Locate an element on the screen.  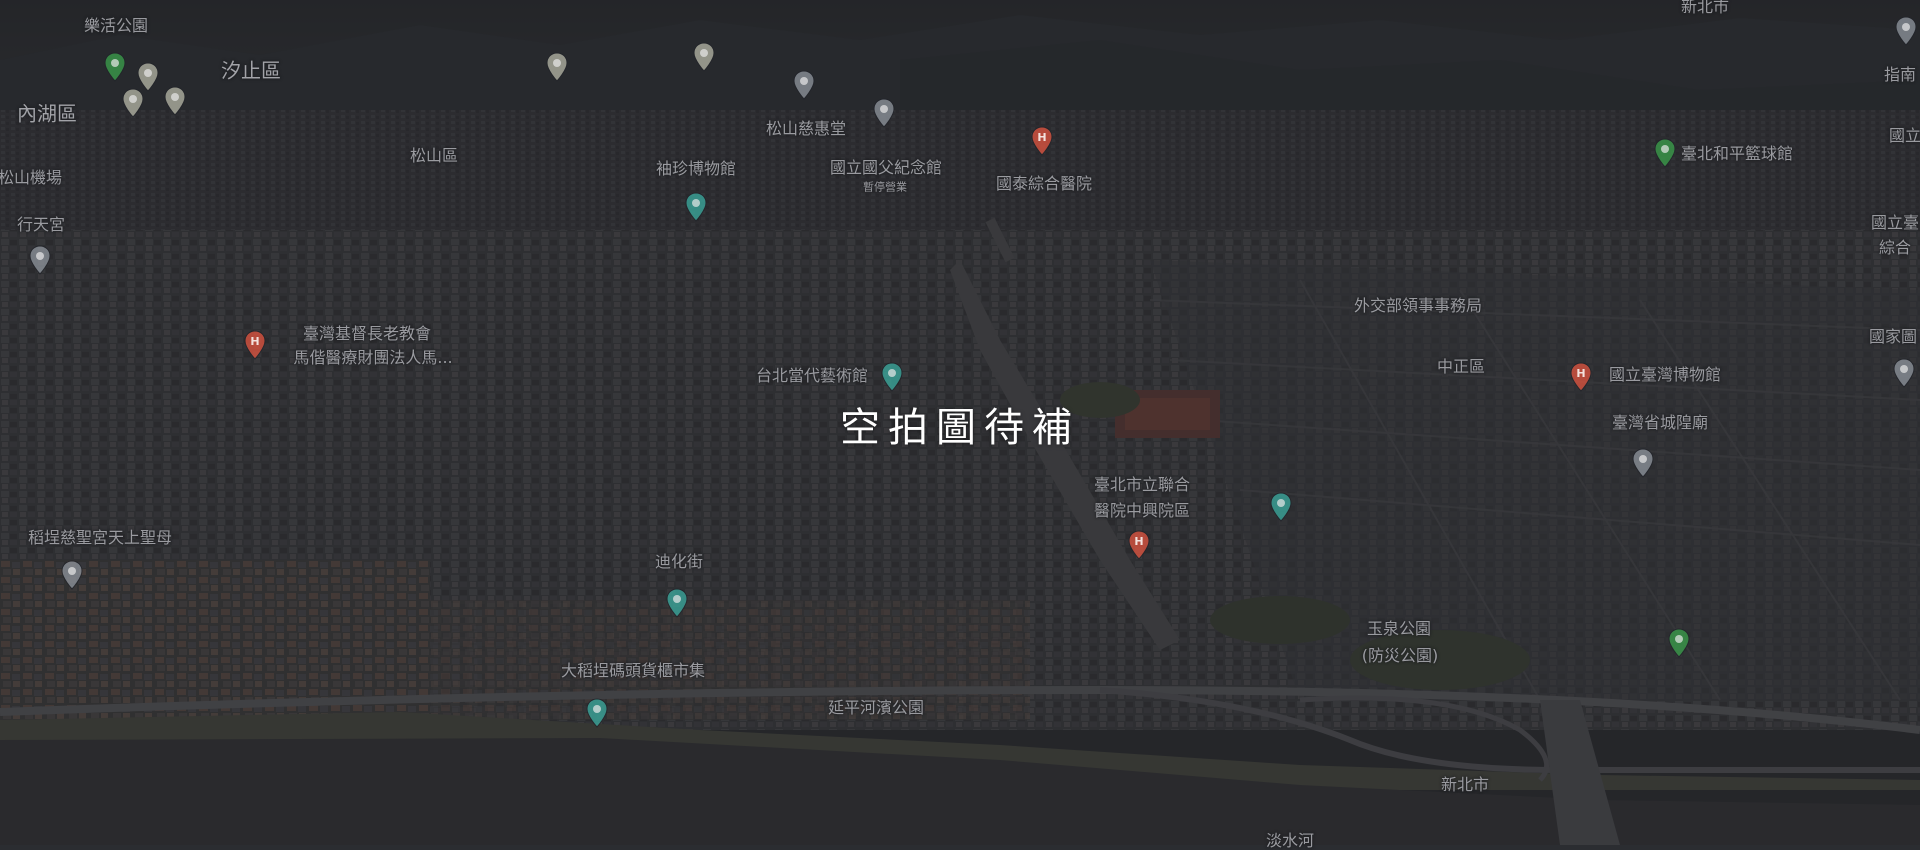
map-label: 臺北和平籃球館 is located at coordinates (1737, 153).